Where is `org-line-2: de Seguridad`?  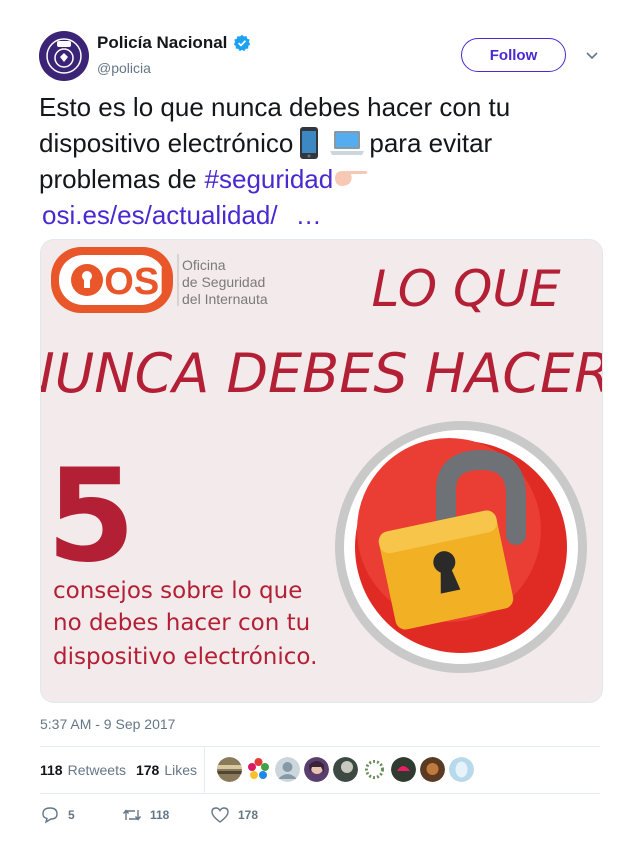 org-line-2: de Seguridad is located at coordinates (223, 282).